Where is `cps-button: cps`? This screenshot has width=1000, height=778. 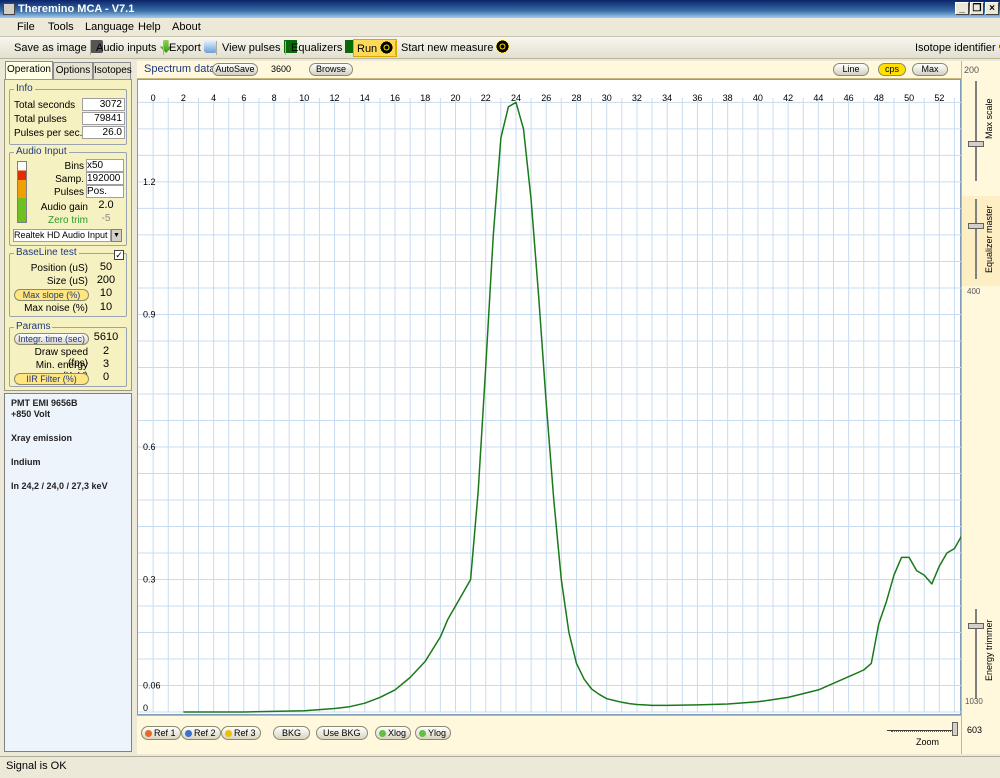 cps-button: cps is located at coordinates (892, 69).